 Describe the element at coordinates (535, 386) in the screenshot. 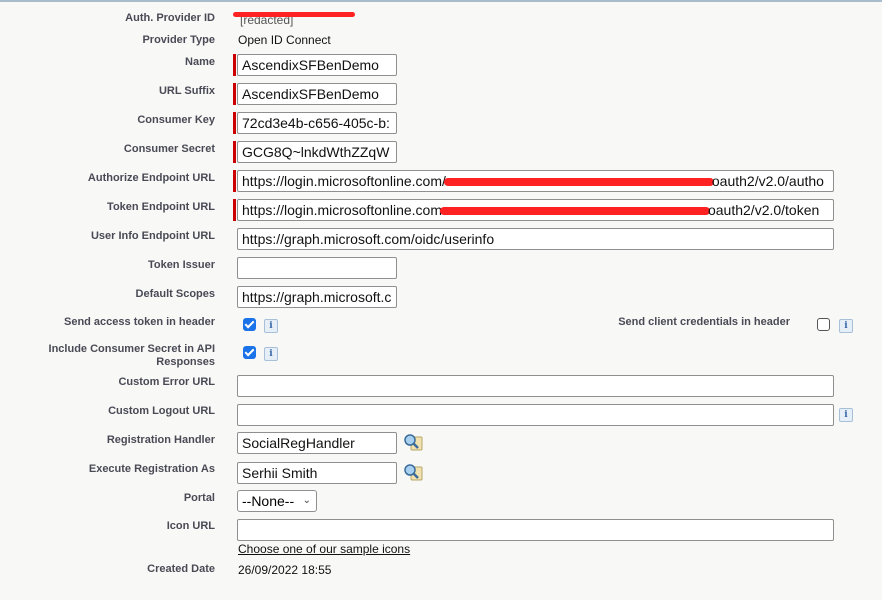

I see `custom-error-url-input` at that location.